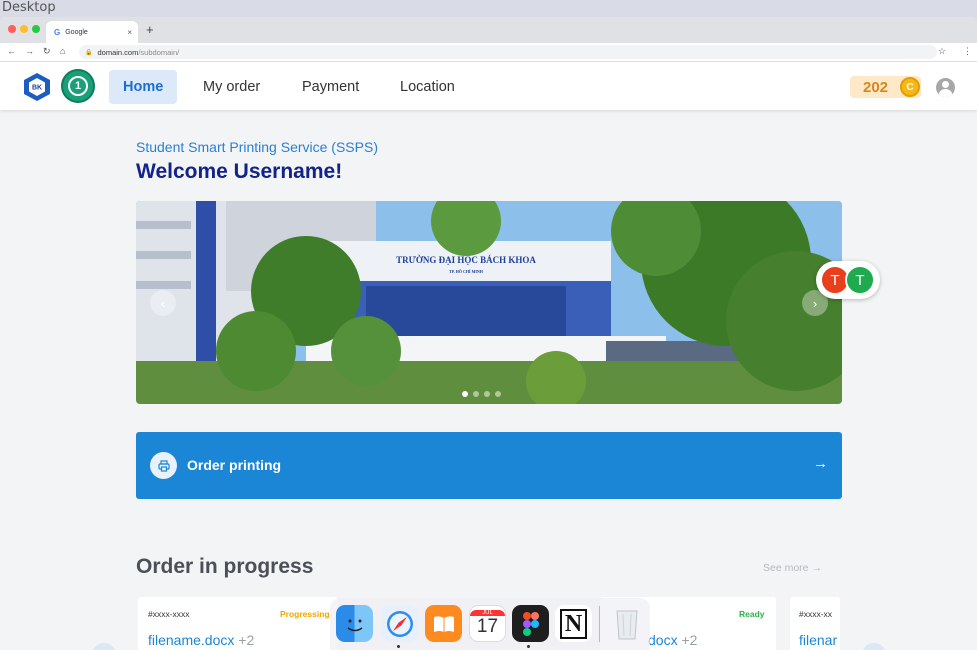 Image resolution: width=977 pixels, height=650 pixels. Describe the element at coordinates (92, 32) in the screenshot. I see `browser-tab: G Google ×` at that location.